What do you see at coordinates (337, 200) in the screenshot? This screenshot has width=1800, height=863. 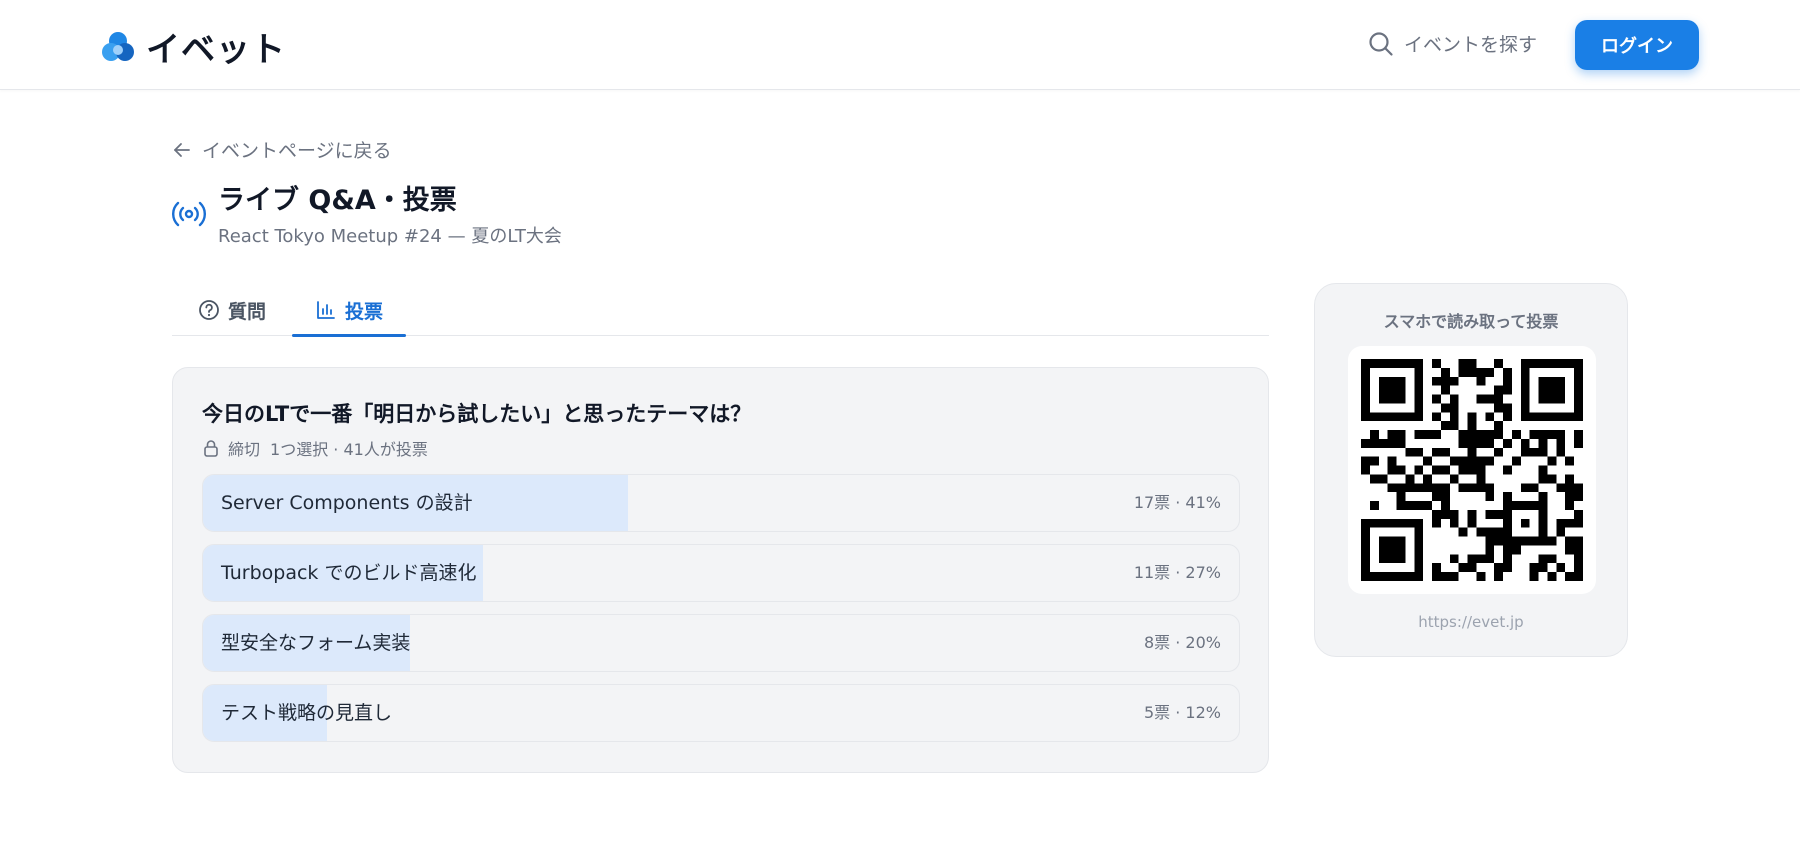 I see `page-title: ライブ Q&A・投票` at bounding box center [337, 200].